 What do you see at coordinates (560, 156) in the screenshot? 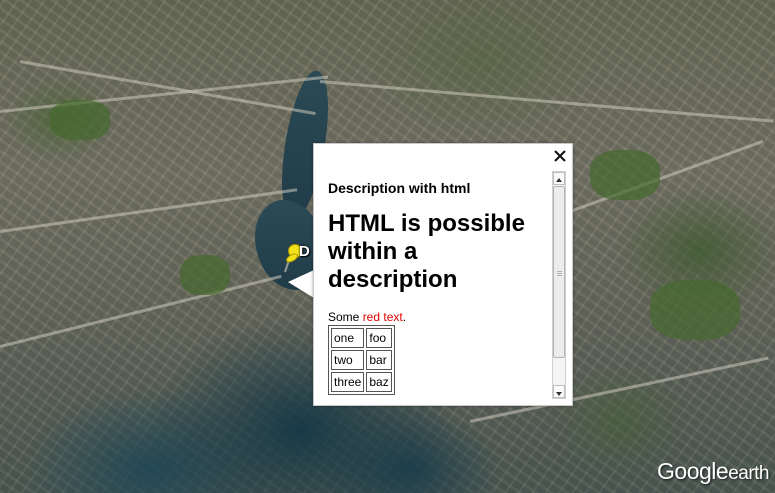
I see `close-icon` at bounding box center [560, 156].